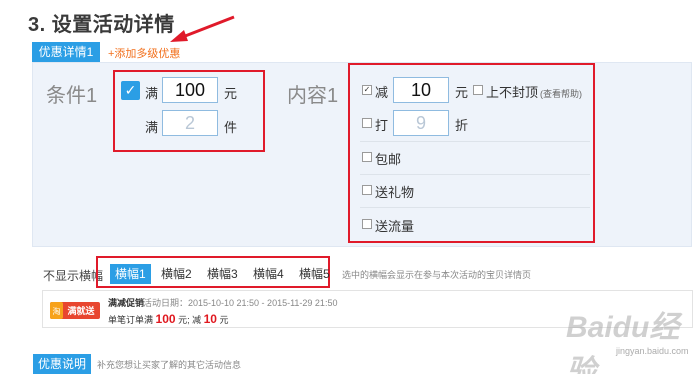 This screenshot has height=374, width=700. What do you see at coordinates (130, 90) in the screenshot?
I see `full-amount-checkbox: ✓` at bounding box center [130, 90].